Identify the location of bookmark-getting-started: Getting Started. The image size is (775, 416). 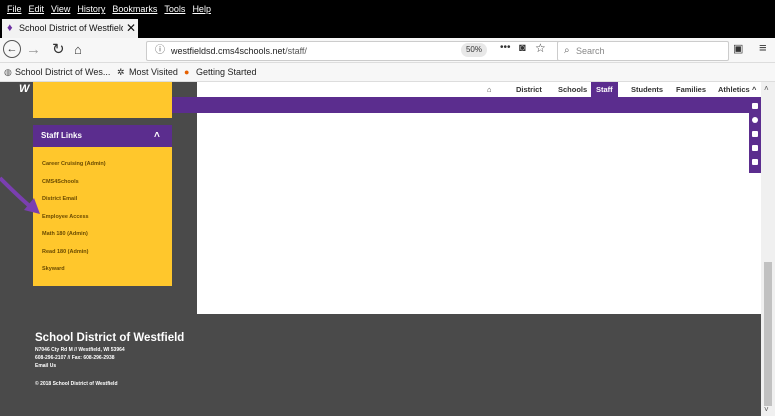
(226, 72).